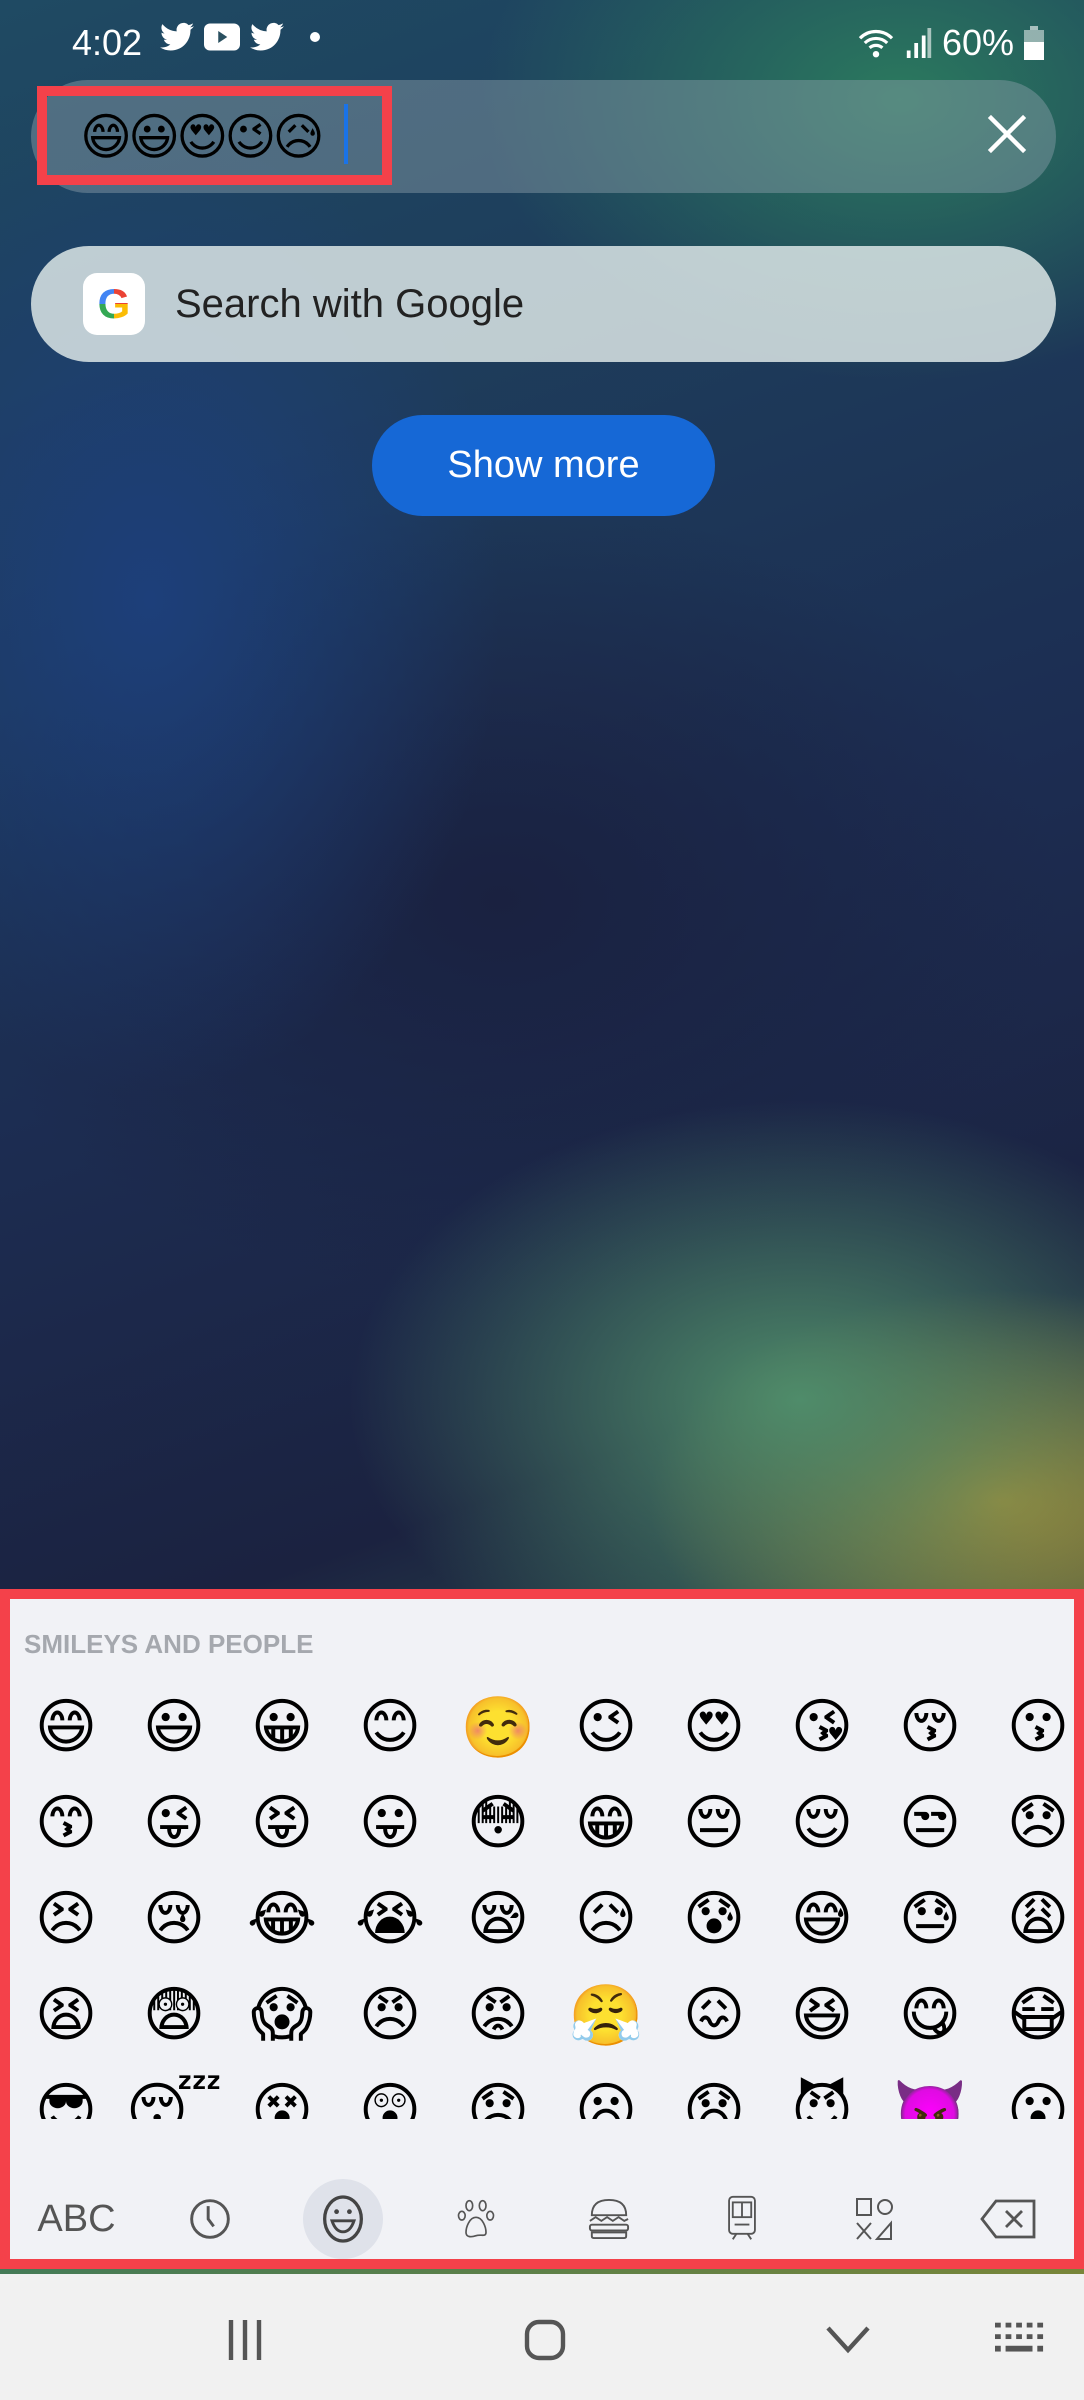  Describe the element at coordinates (390, 1727) in the screenshot. I see `emoji-key: 😊` at that location.